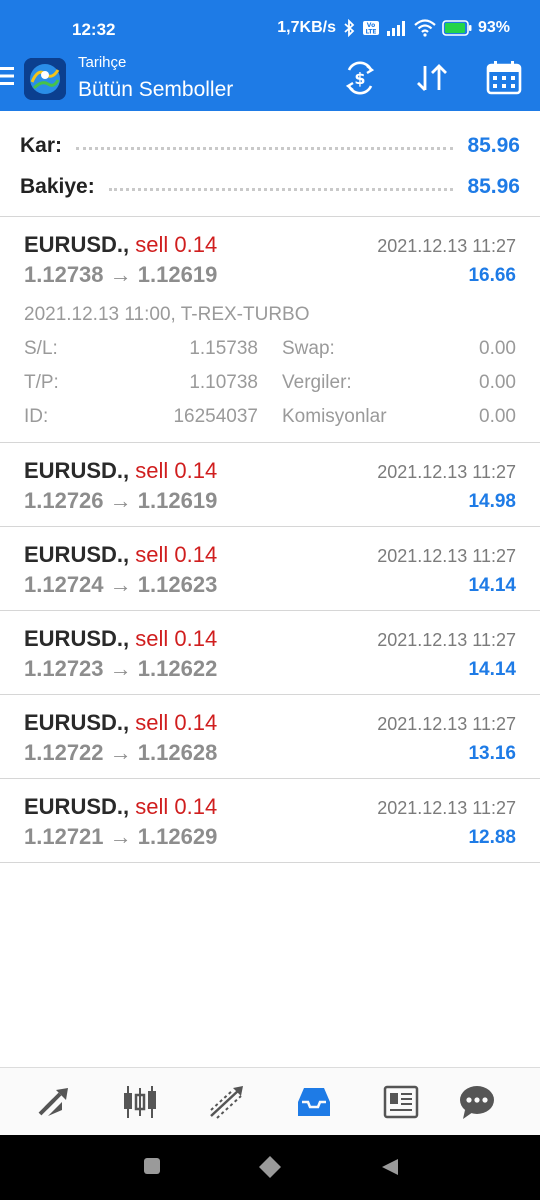 This screenshot has height=1200, width=540. What do you see at coordinates (390, 1169) in the screenshot?
I see `back-icon` at bounding box center [390, 1169].